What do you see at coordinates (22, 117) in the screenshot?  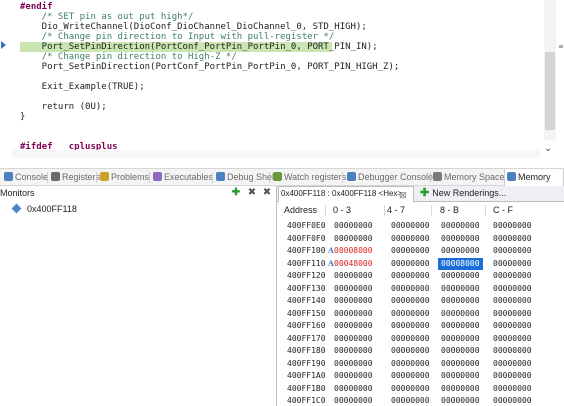 I see `code-line: }` at bounding box center [22, 117].